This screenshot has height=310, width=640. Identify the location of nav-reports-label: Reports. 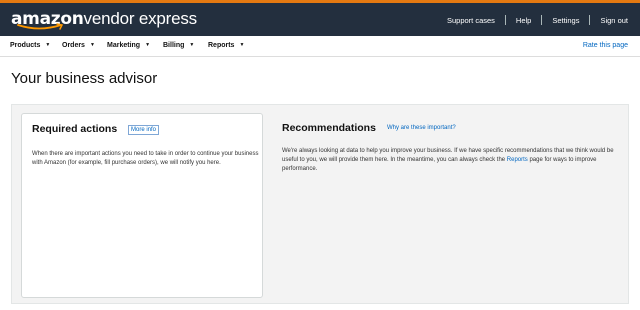
(221, 45).